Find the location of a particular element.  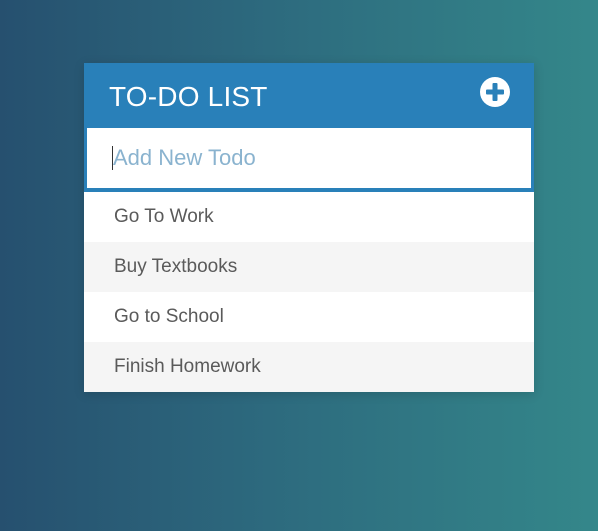

plus-circle-icon is located at coordinates (495, 91).